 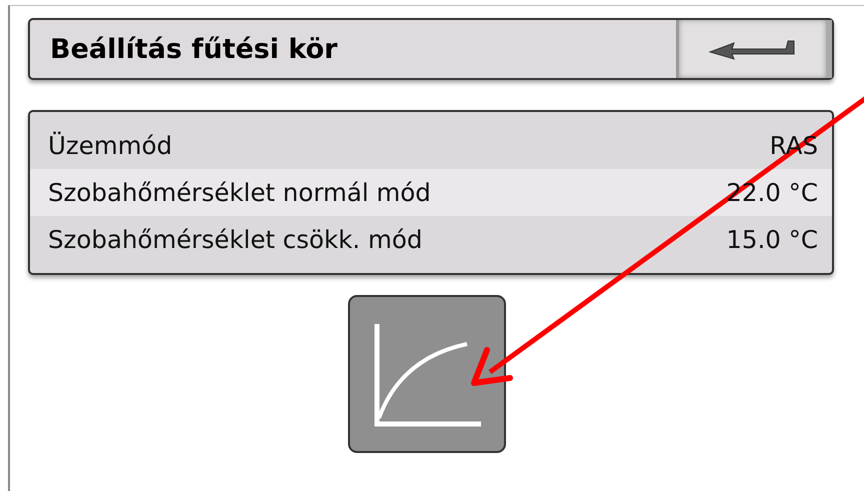 What do you see at coordinates (193, 49) in the screenshot?
I see `page-title: Beállítás fűtési kör` at bounding box center [193, 49].